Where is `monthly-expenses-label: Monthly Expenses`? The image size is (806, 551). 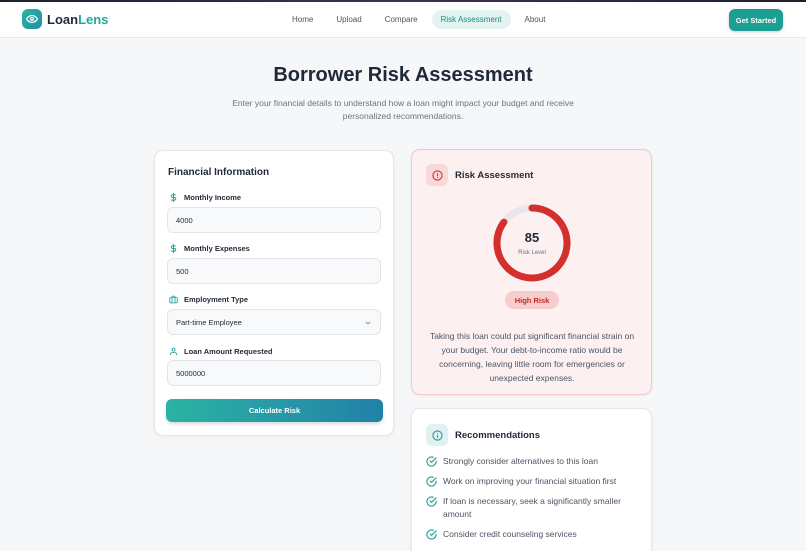
monthly-expenses-label: Monthly Expenses is located at coordinates (209, 248).